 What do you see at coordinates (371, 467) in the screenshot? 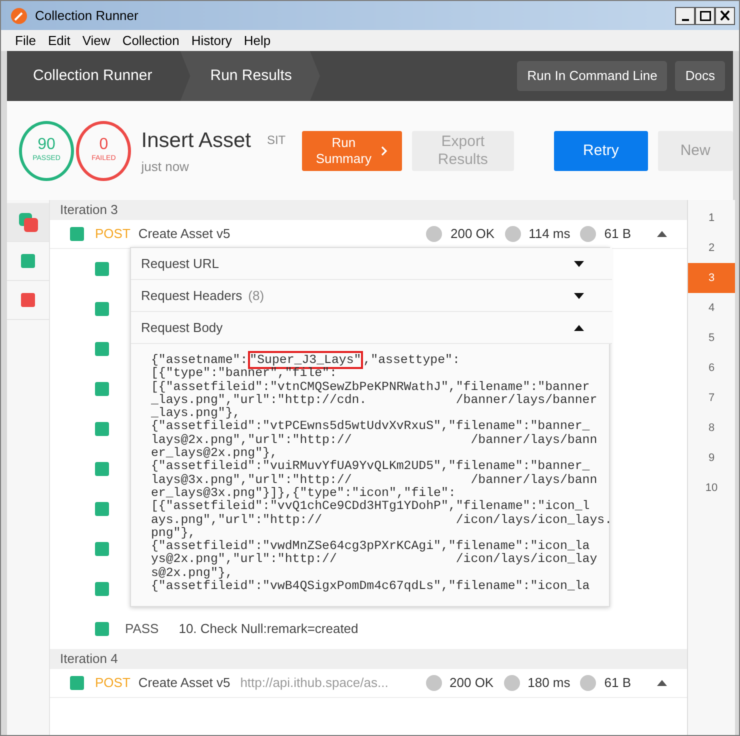
I see `code-line: {"assetfileid":"vuiRMuvYfUA9YvQLKm2UD5","filename":"banner_` at bounding box center [371, 467].